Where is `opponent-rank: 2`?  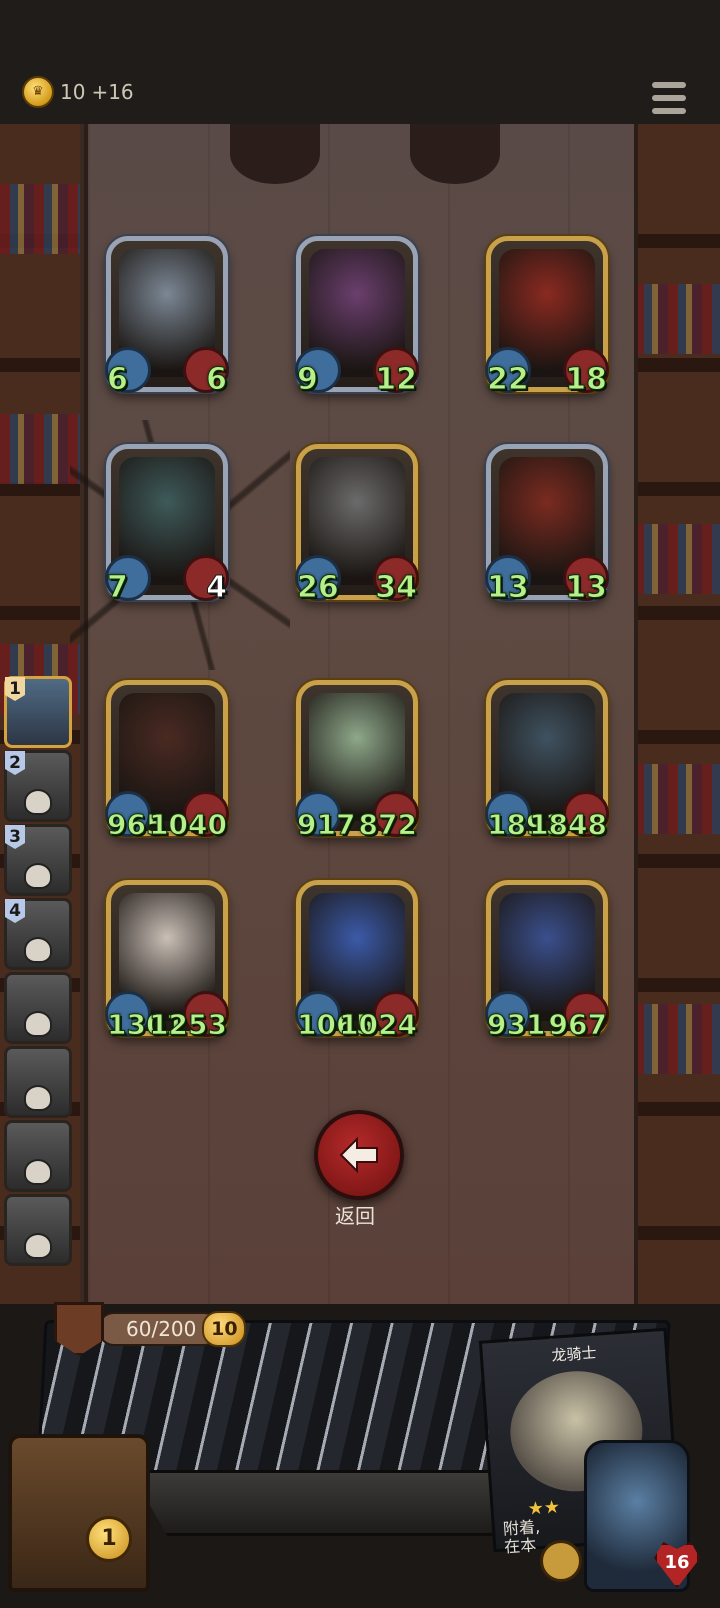
opponent-rank: 2 is located at coordinates (15, 763).